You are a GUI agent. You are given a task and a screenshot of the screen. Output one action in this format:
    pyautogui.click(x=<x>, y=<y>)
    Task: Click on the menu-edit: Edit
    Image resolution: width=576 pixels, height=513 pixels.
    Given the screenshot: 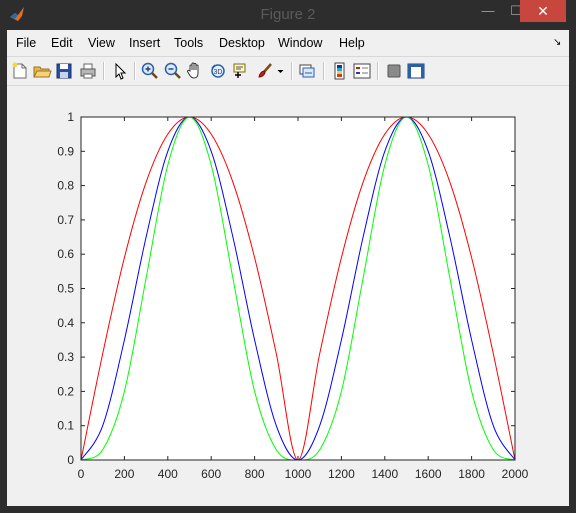 What is the action you would take?
    pyautogui.click(x=62, y=43)
    